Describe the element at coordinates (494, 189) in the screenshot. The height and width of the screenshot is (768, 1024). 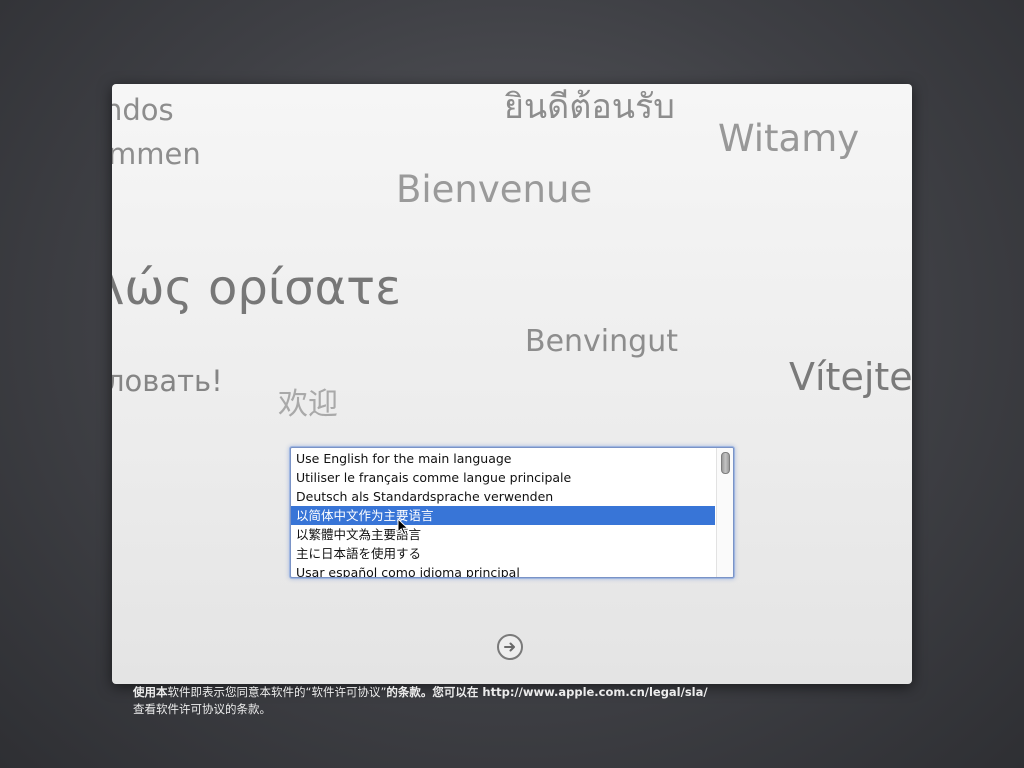
I see `welcome-word-french: Bienvenue` at that location.